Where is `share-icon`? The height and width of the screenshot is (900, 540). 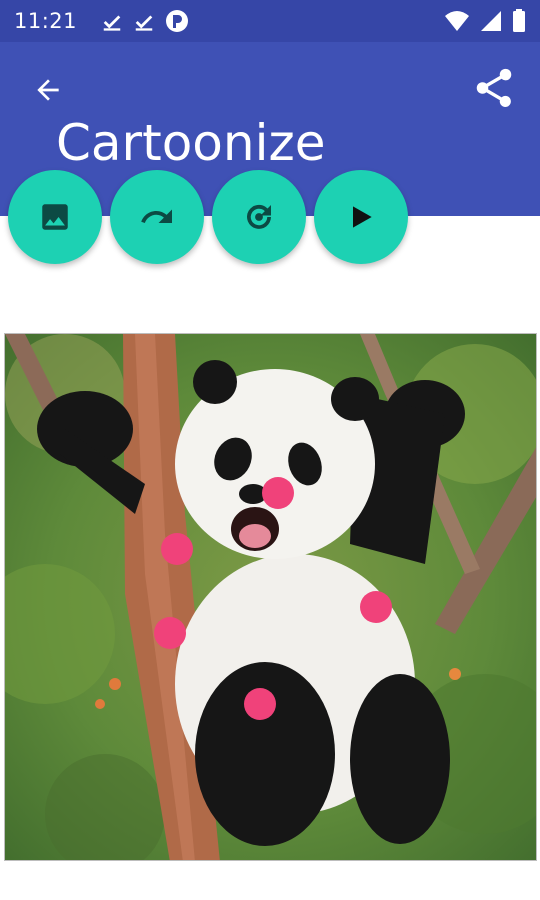
share-icon is located at coordinates (494, 87).